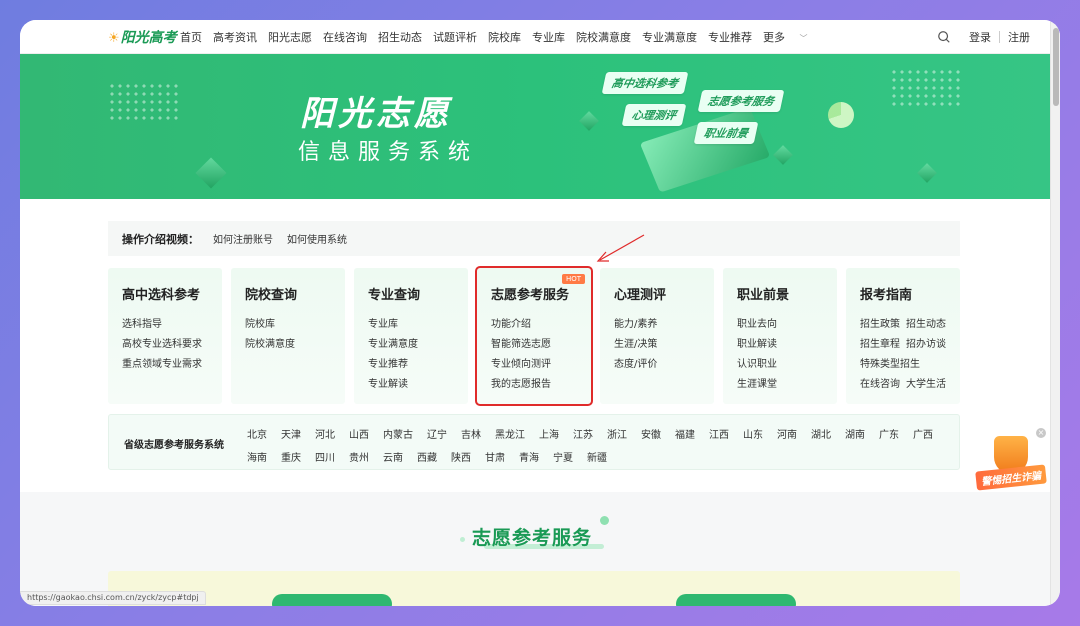 The height and width of the screenshot is (626, 1080). I want to click on card-link: 选科指导, so click(172, 325).